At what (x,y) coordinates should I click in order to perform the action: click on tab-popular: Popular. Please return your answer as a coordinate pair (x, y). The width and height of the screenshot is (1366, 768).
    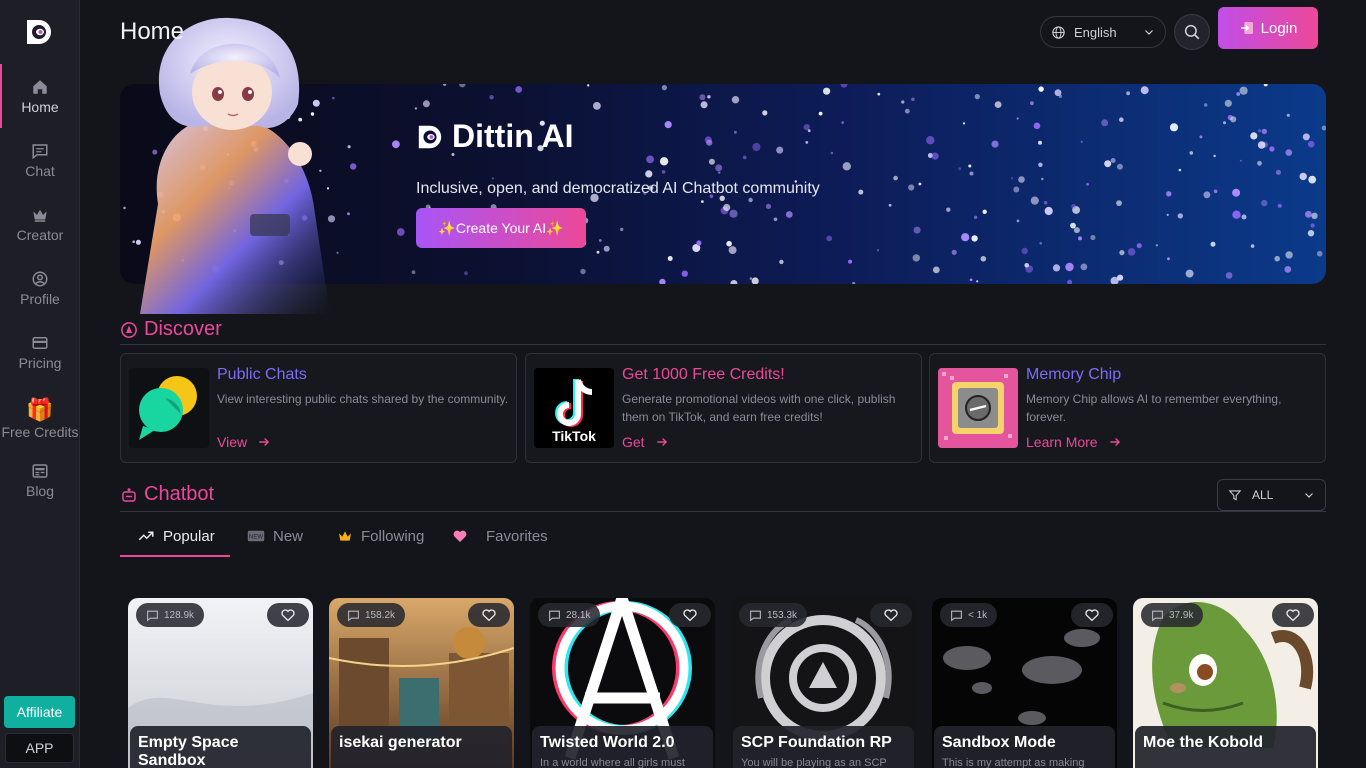
    Looking at the image, I should click on (176, 536).